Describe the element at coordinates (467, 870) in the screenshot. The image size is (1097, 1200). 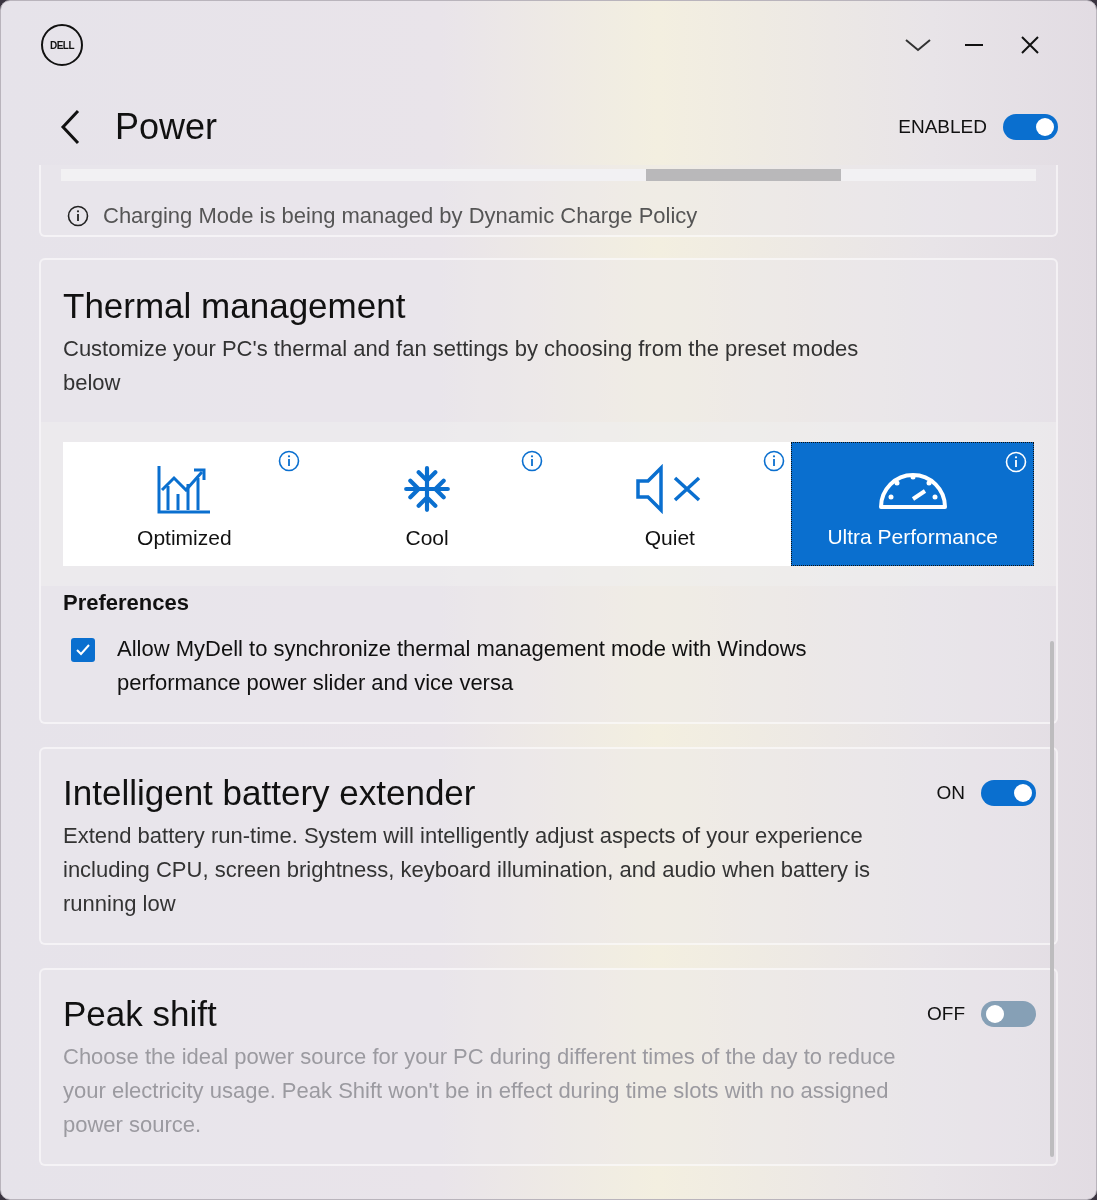
I see `section-description: Extend battery run-time. System will intelligently adjust aspects of your experience including CPU, screen brightness, keyboard illumination, and audio when battery is running low` at that location.